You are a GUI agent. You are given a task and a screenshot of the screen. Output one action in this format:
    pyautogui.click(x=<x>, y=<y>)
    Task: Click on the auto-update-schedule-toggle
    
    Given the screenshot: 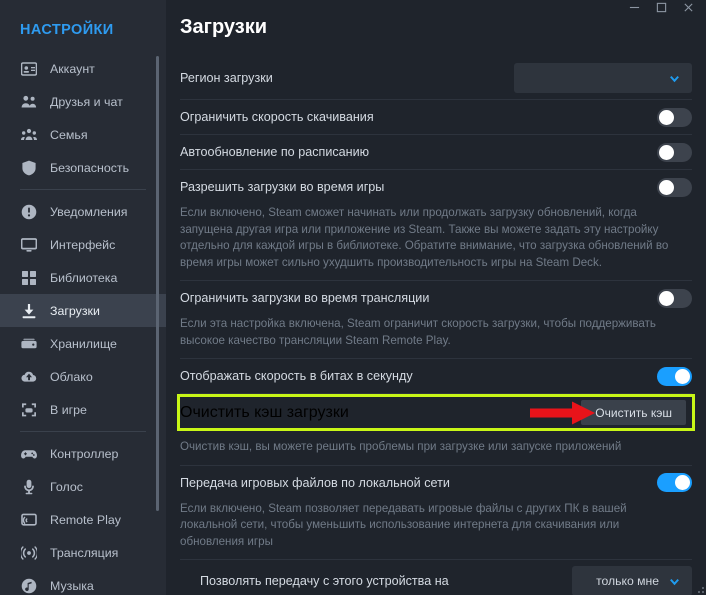 What is the action you would take?
    pyautogui.click(x=674, y=152)
    